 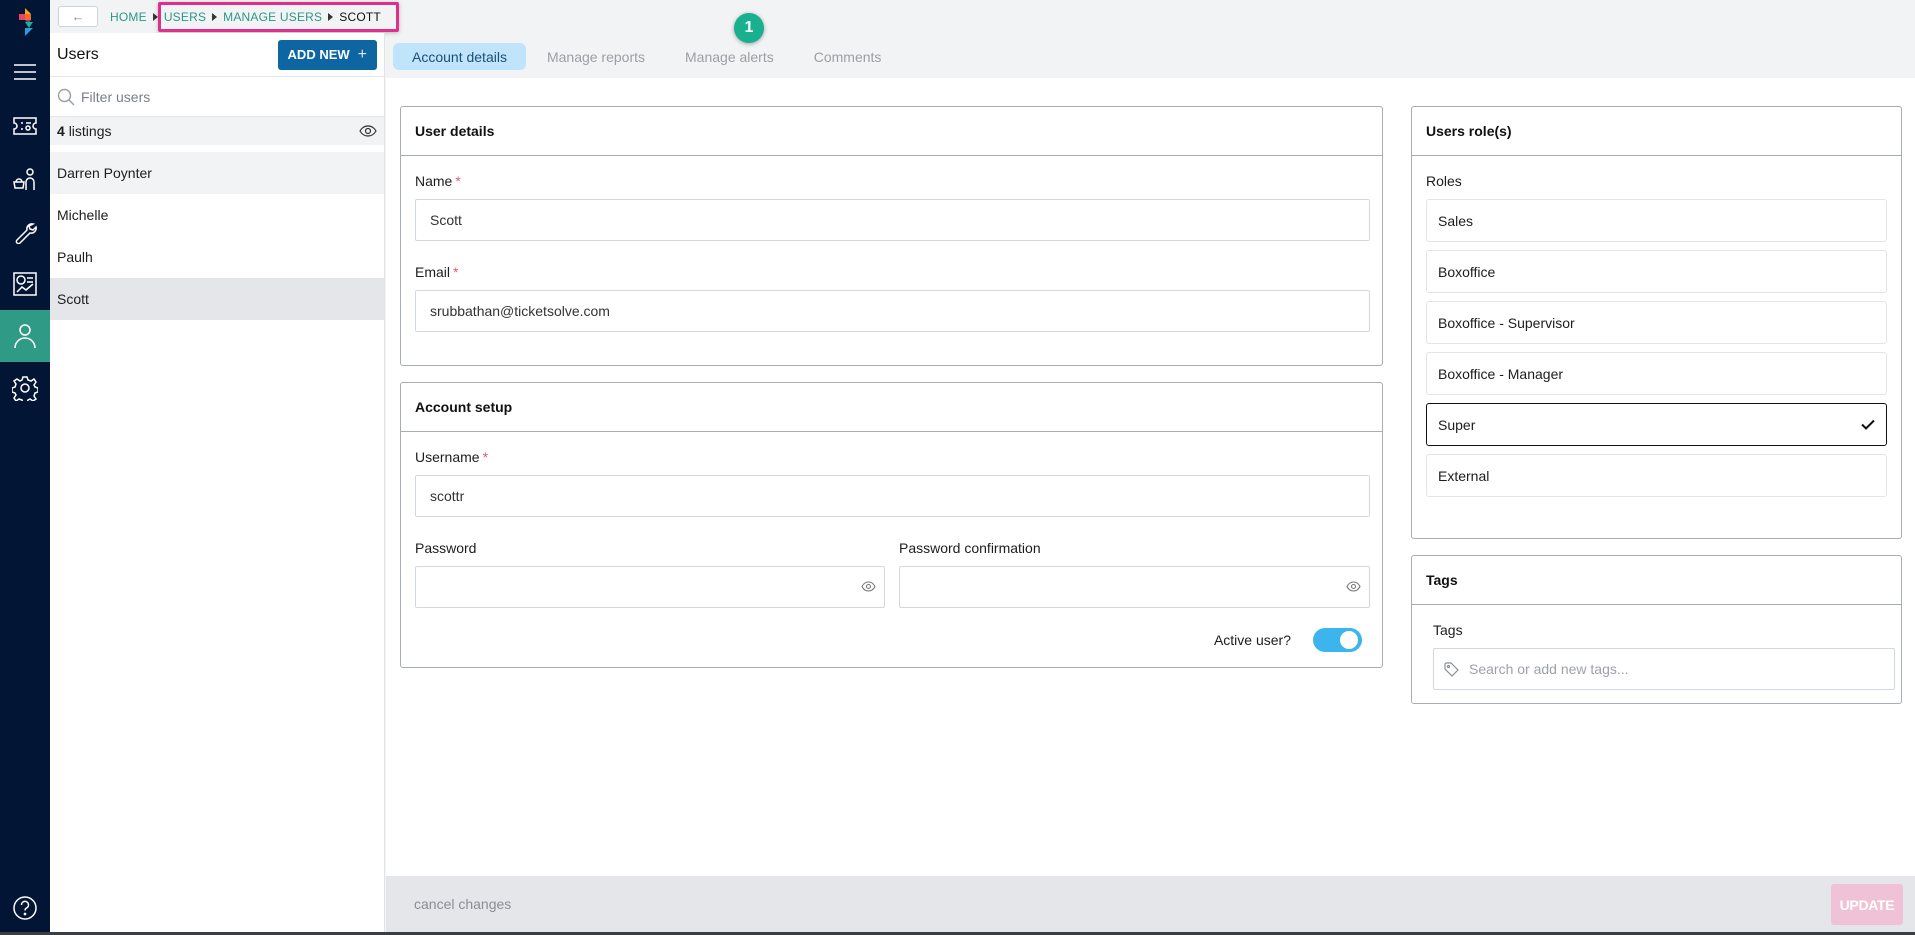 I want to click on filter-users, so click(x=217, y=97).